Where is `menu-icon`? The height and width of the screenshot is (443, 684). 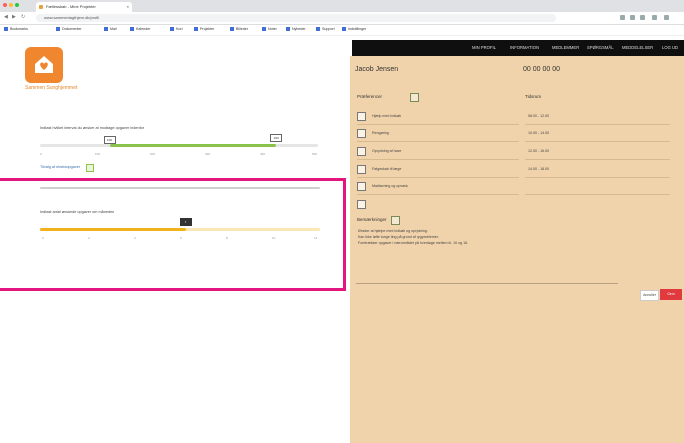 menu-icon is located at coordinates (666, 17).